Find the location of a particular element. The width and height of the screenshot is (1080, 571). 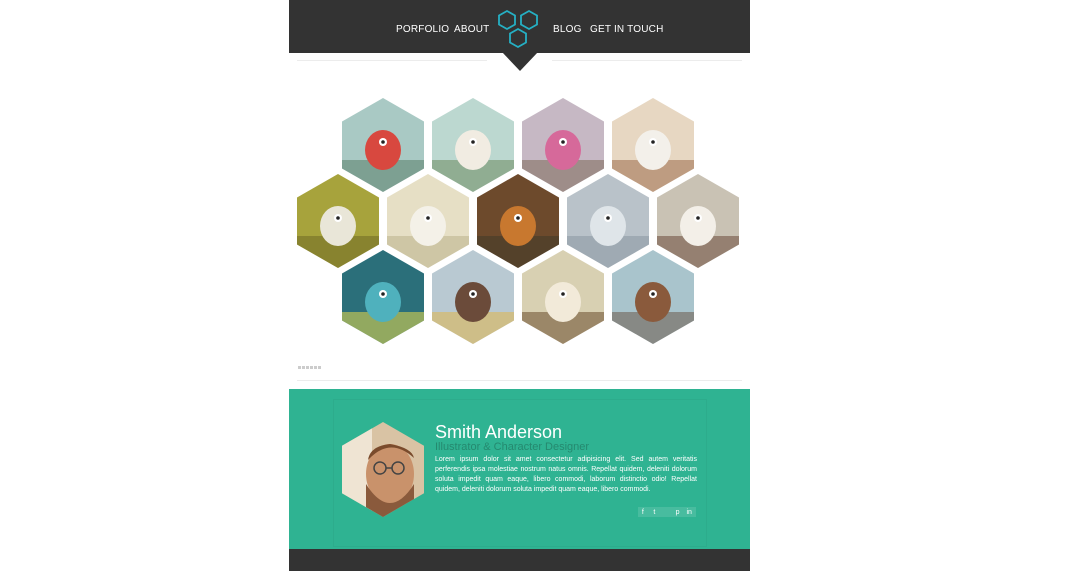

blank-icon is located at coordinates (666, 512).